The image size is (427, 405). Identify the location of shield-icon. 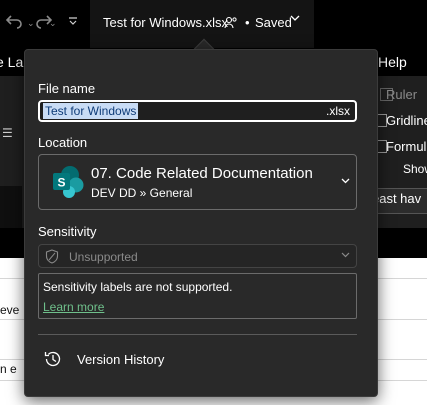
(52, 256).